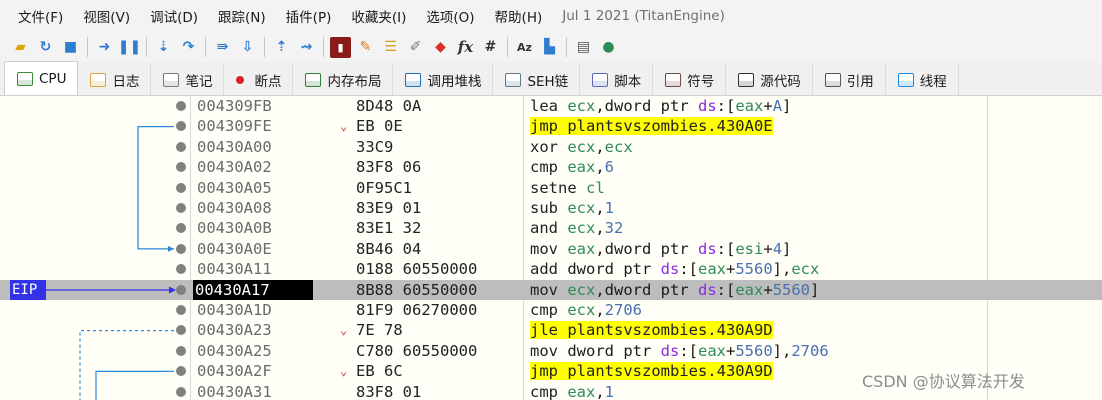 This screenshot has width=1102, height=400. What do you see at coordinates (454, 81) in the screenshot?
I see `tab-label: 调用堆栈` at bounding box center [454, 81].